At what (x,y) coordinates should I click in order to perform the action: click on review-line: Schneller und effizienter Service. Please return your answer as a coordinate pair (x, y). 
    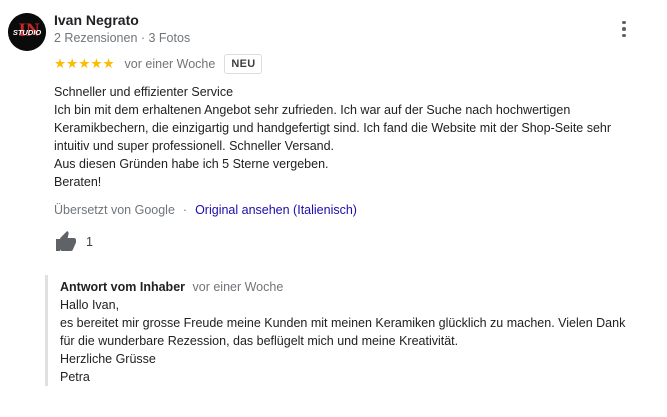
    Looking at the image, I should click on (144, 92).